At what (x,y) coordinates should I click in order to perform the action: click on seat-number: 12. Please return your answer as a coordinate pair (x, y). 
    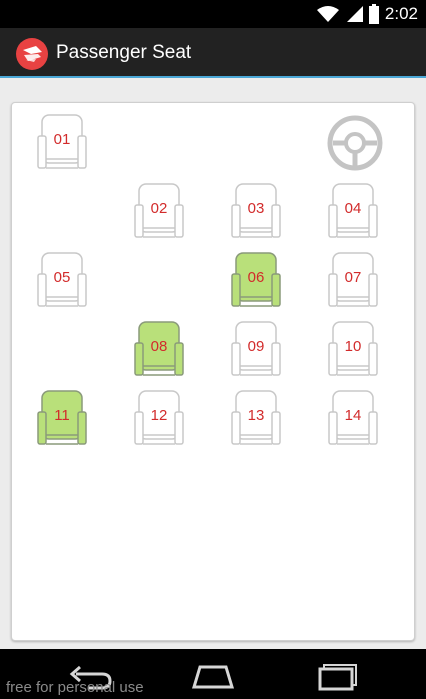
    Looking at the image, I should click on (159, 415).